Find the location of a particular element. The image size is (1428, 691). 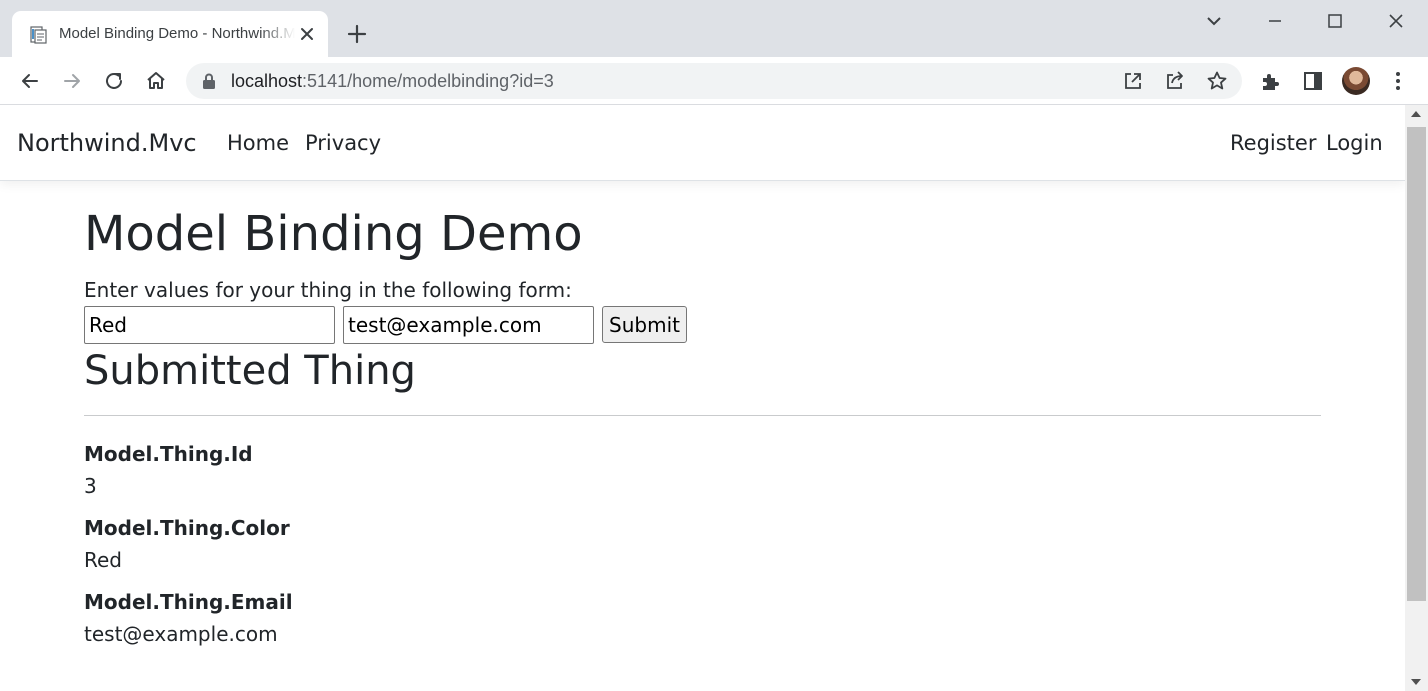

color-input is located at coordinates (209, 325).